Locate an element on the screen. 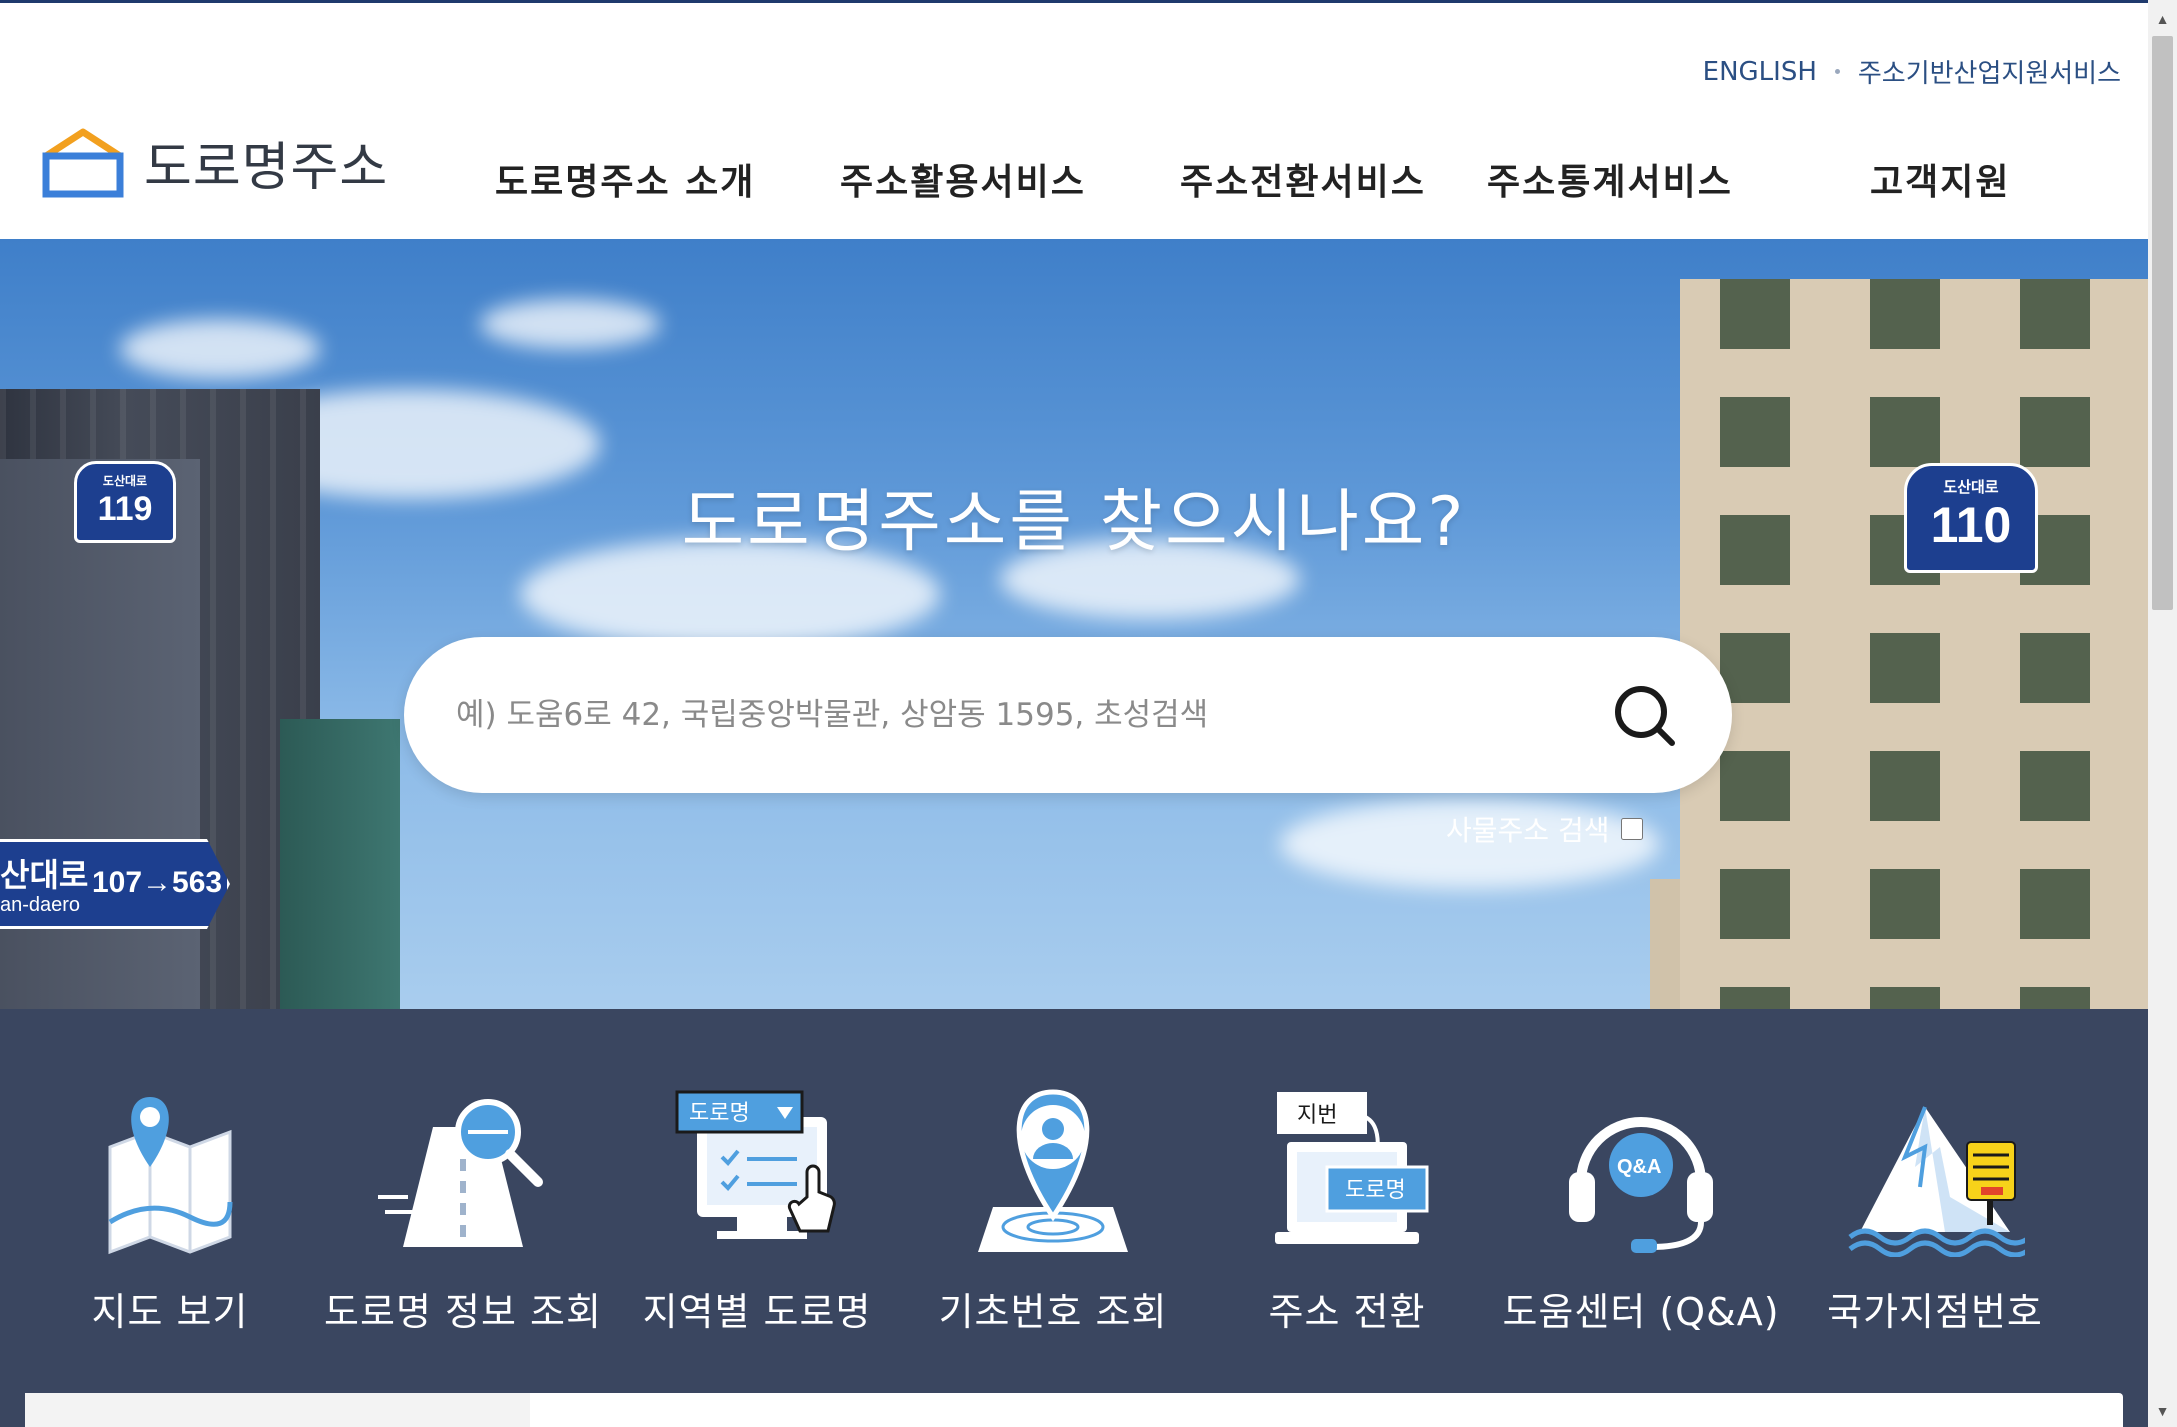 The width and height of the screenshot is (2177, 1427). map-icon is located at coordinates (170, 1176).